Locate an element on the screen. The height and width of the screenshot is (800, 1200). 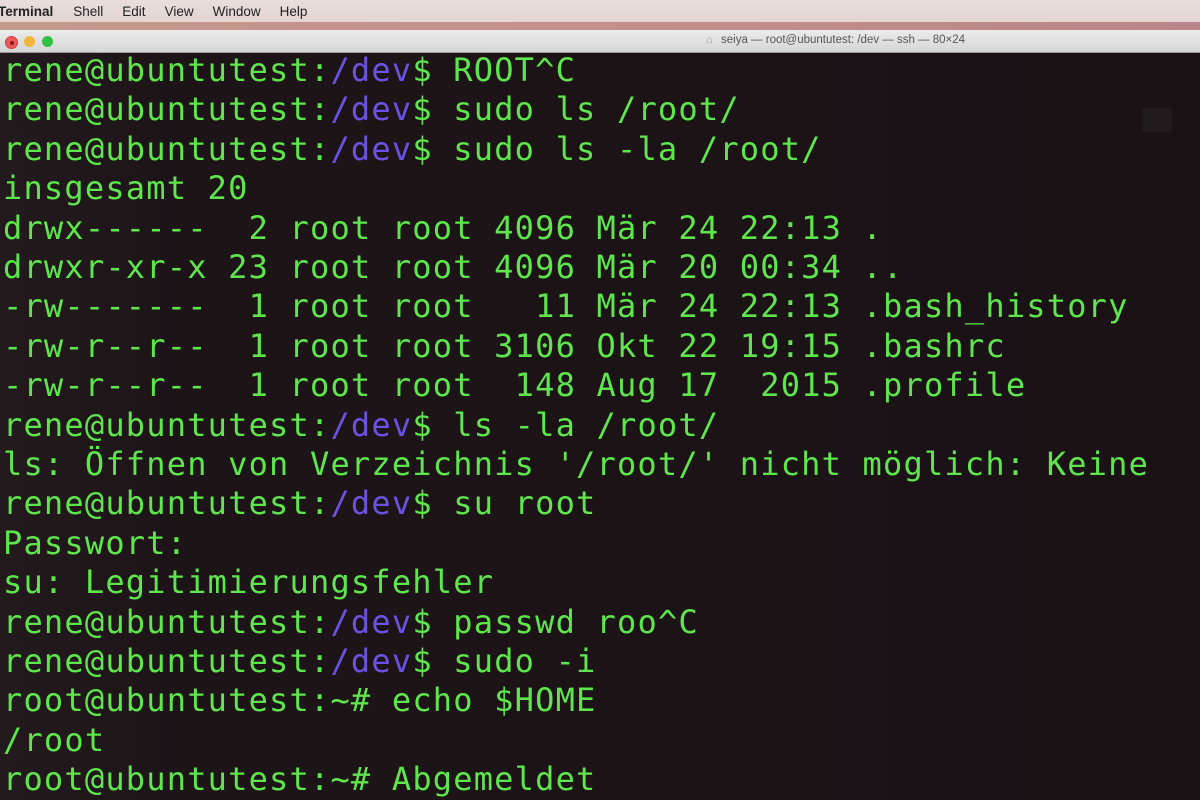
terminal-output-line: su: Legitimierungsfehler is located at coordinates (248, 582).